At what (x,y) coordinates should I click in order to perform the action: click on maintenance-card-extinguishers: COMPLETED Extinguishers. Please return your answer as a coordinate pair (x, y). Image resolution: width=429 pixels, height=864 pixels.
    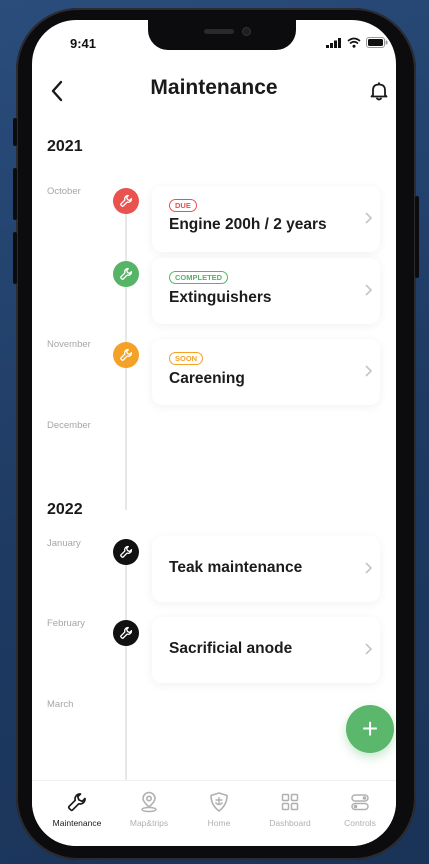
    Looking at the image, I should click on (266, 291).